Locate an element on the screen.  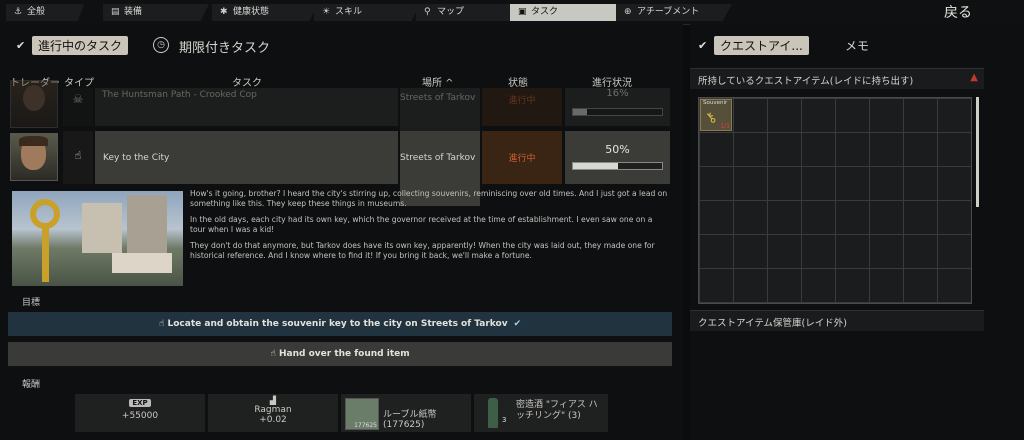
type-cell: ☠ is located at coordinates (78, 107).